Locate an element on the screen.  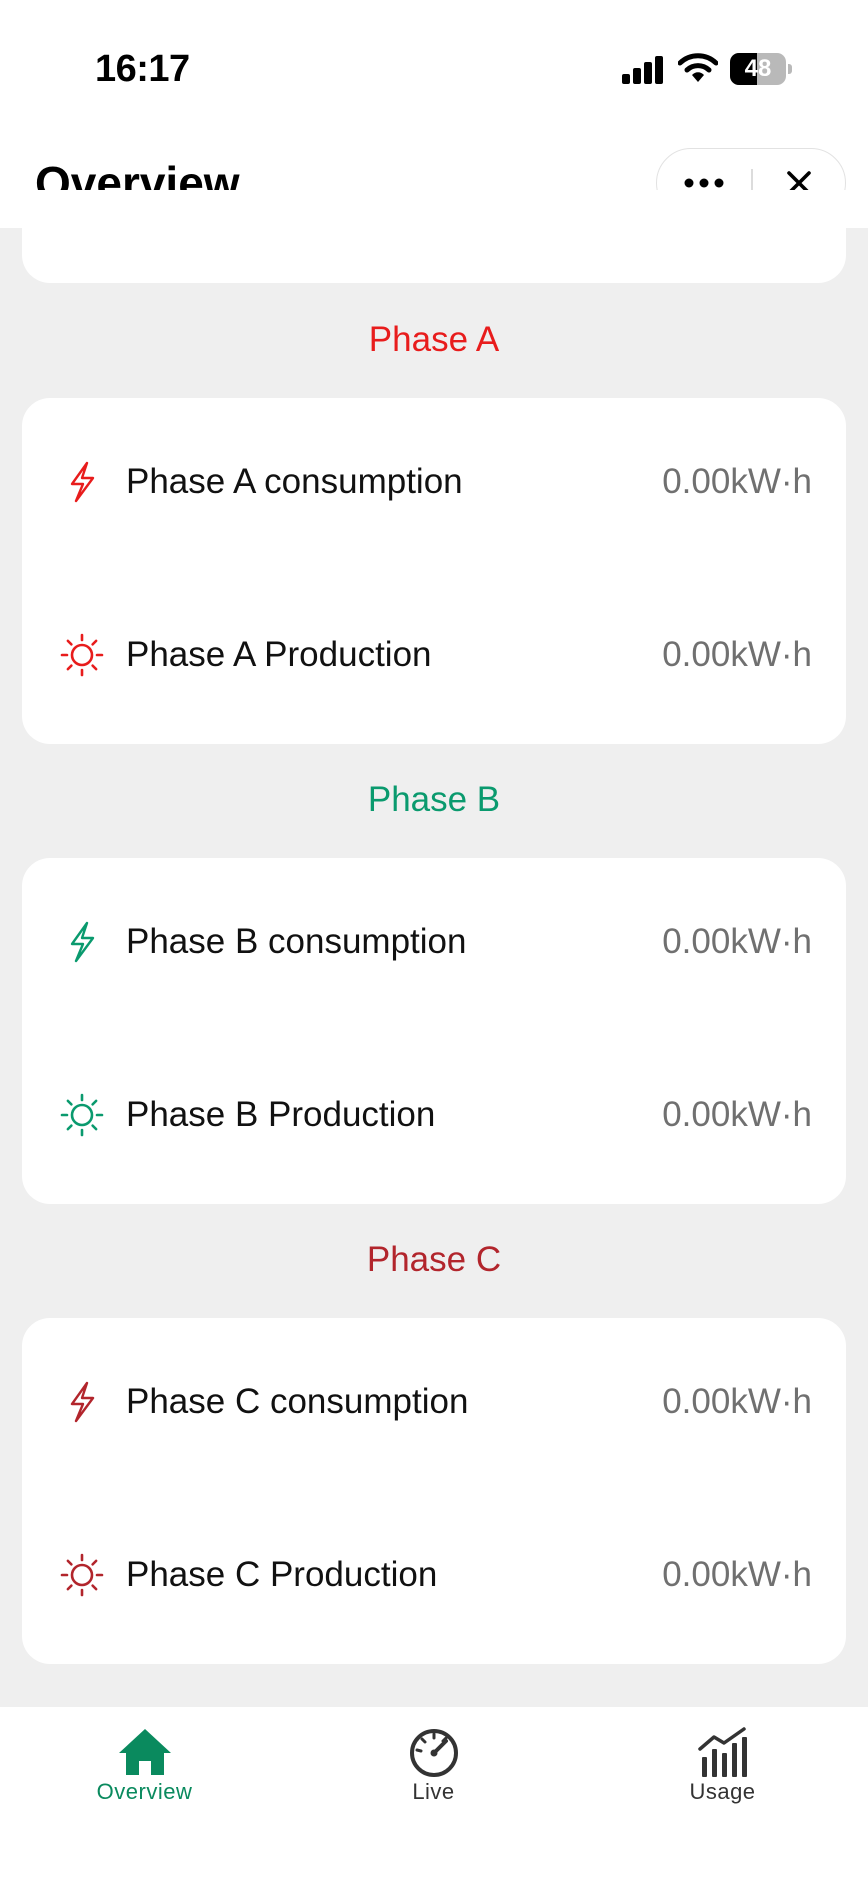
metric-label: Phase C consumption is located at coordinates (297, 1401).